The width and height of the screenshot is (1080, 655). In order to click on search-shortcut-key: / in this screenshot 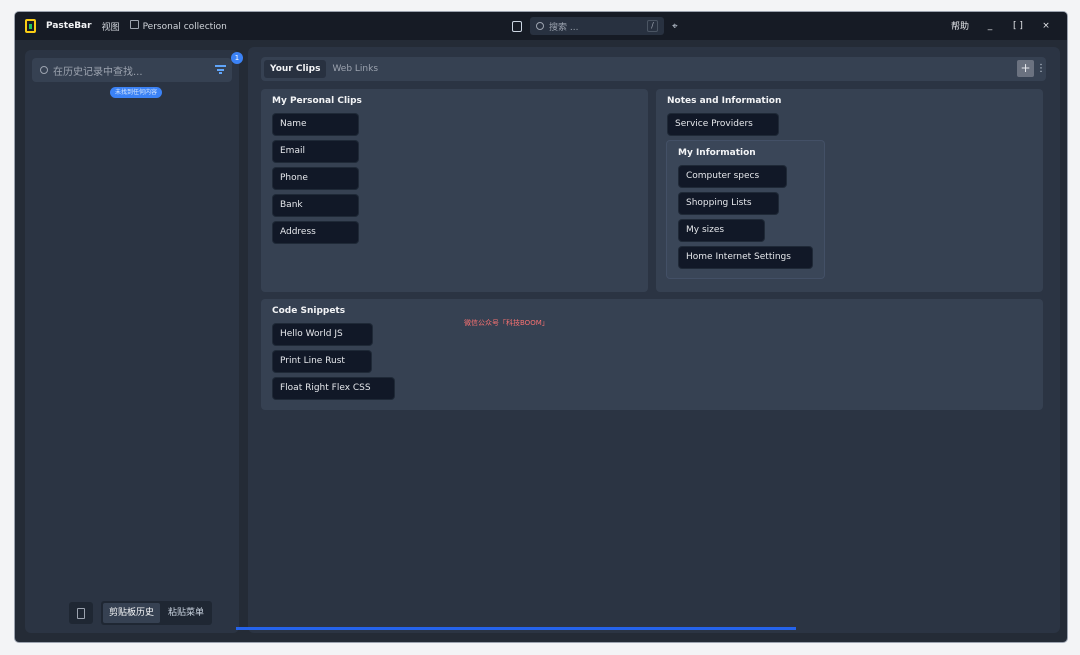, I will do `click(652, 26)`.